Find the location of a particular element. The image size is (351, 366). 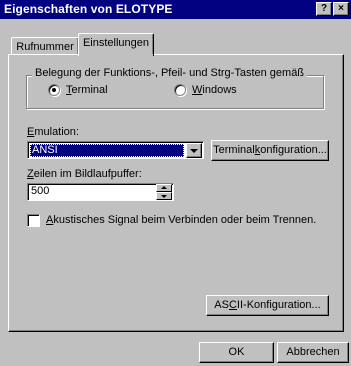

help-button: ? is located at coordinates (324, 9).